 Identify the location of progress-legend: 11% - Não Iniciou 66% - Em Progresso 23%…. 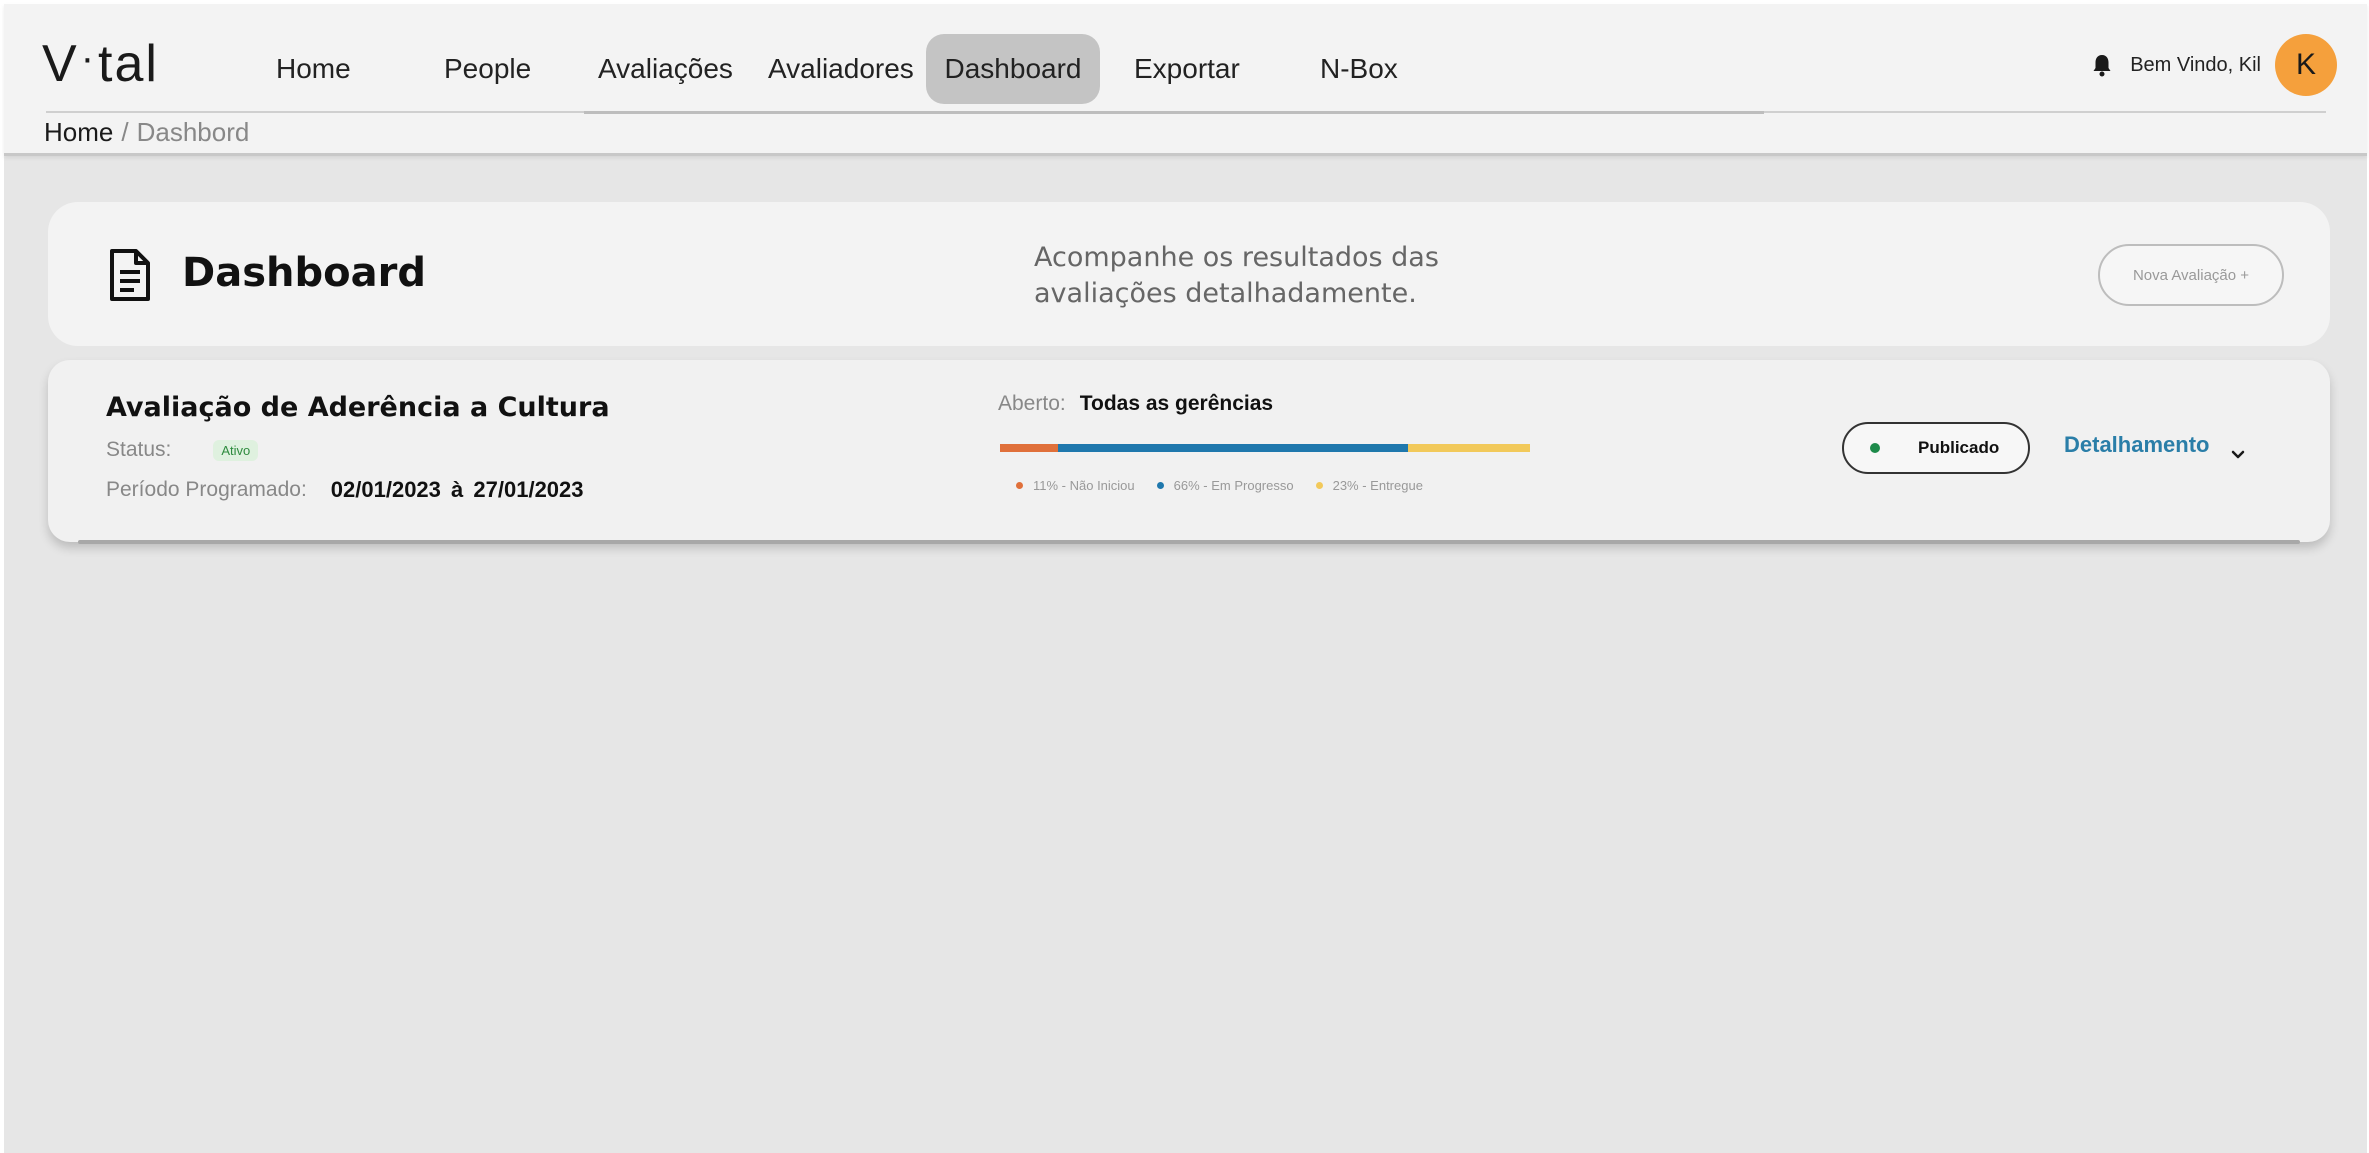
(1219, 485).